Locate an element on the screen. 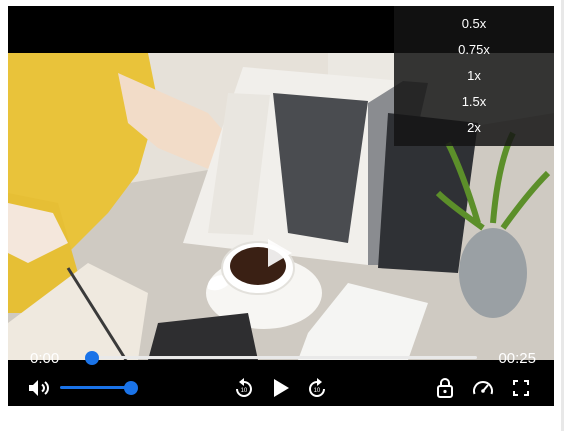 The height and width of the screenshot is (431, 564). playback-speed-menu: 0.5x 0.75x 1x 1.5x 2x is located at coordinates (474, 76).